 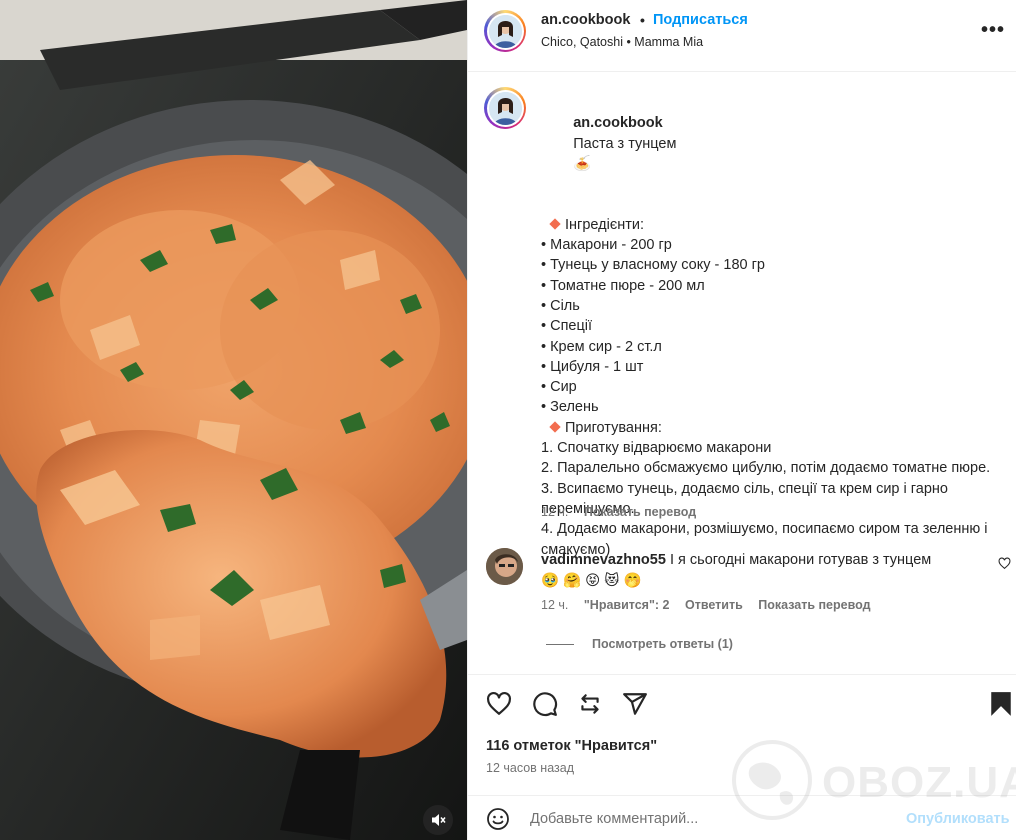 I want to click on share-icon, so click(x=590, y=704).